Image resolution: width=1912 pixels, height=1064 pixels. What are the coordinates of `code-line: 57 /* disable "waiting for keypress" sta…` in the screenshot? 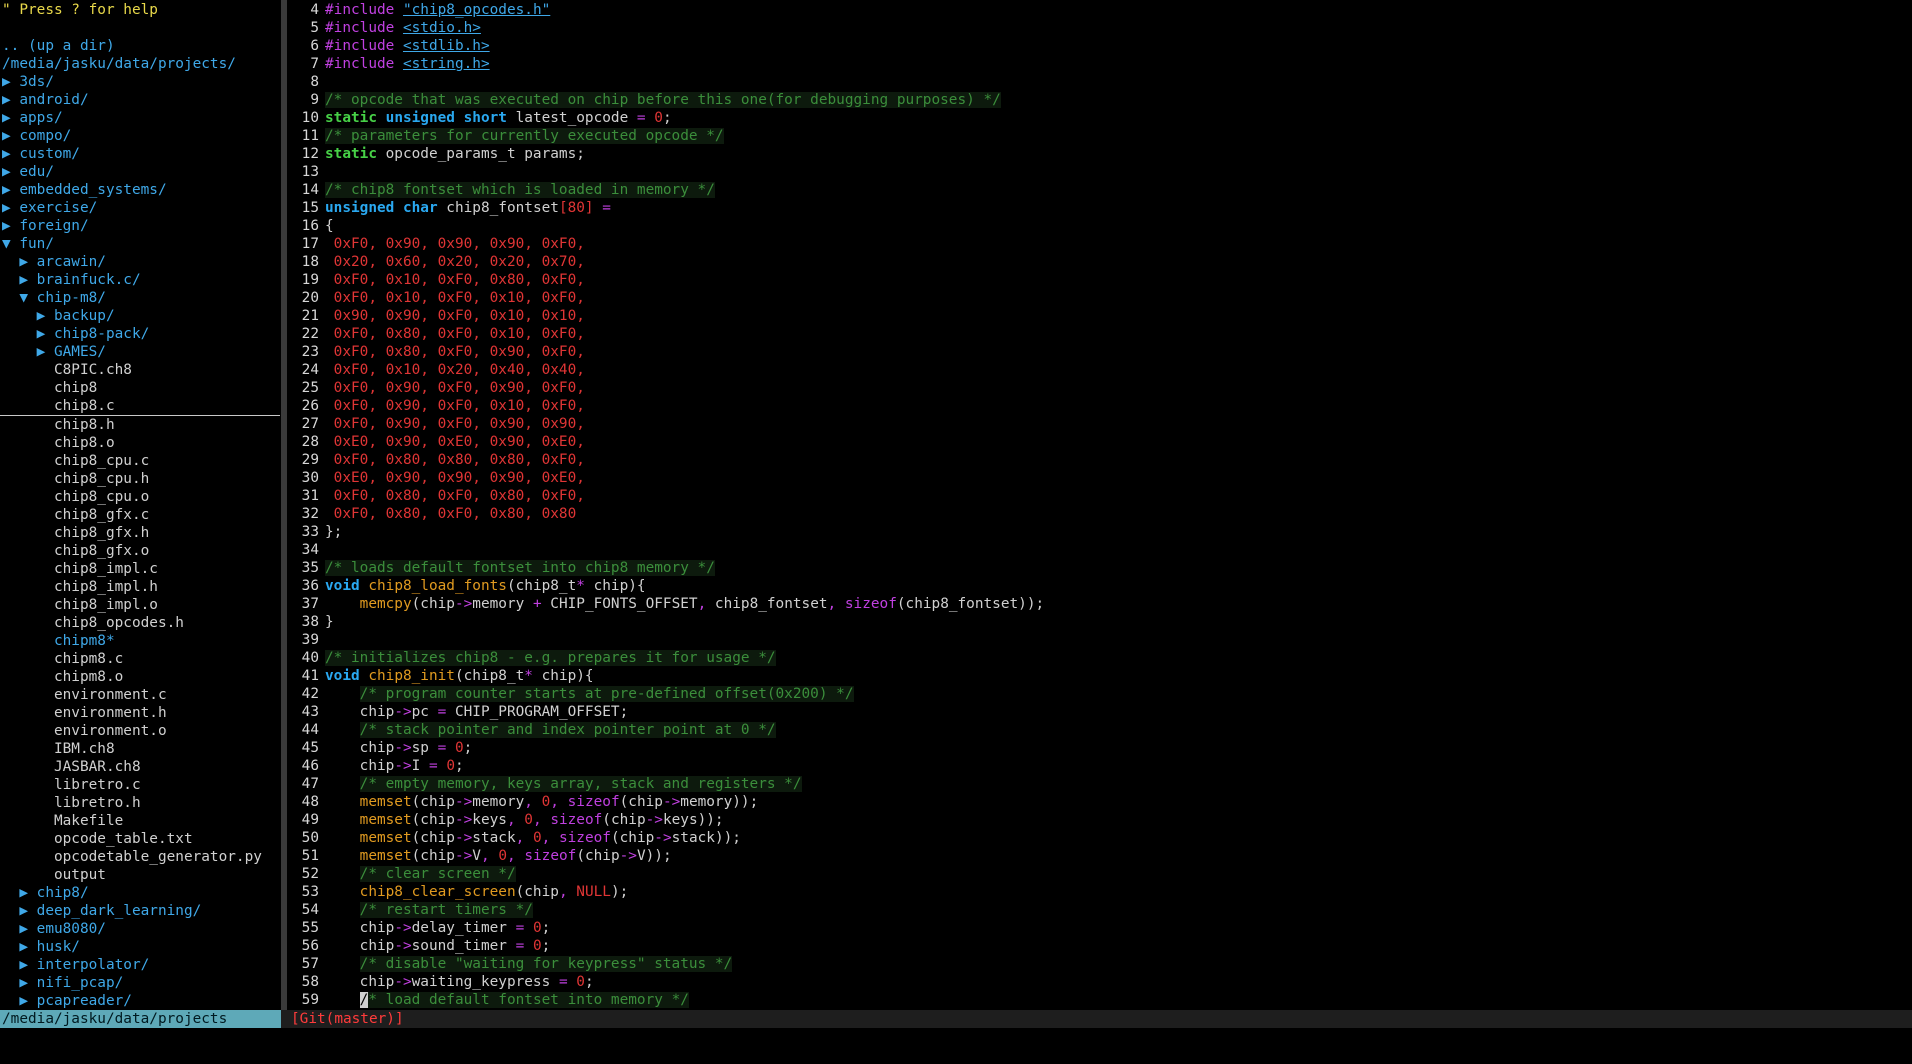 It's located at (1100, 964).